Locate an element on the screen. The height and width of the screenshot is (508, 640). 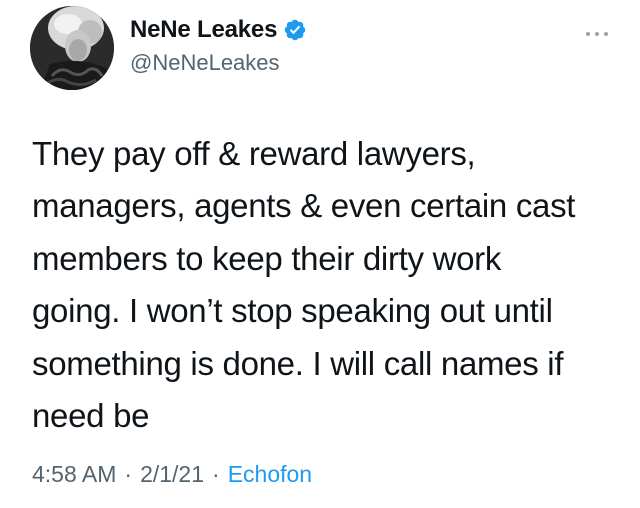
more-options-icon is located at coordinates (597, 31).